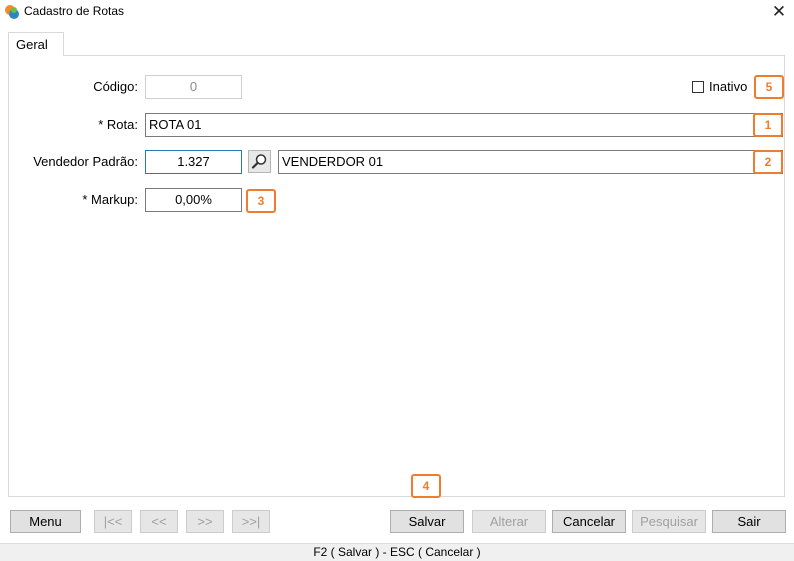 The width and height of the screenshot is (794, 561). Describe the element at coordinates (193, 200) in the screenshot. I see `markup-field: 0,00%` at that location.